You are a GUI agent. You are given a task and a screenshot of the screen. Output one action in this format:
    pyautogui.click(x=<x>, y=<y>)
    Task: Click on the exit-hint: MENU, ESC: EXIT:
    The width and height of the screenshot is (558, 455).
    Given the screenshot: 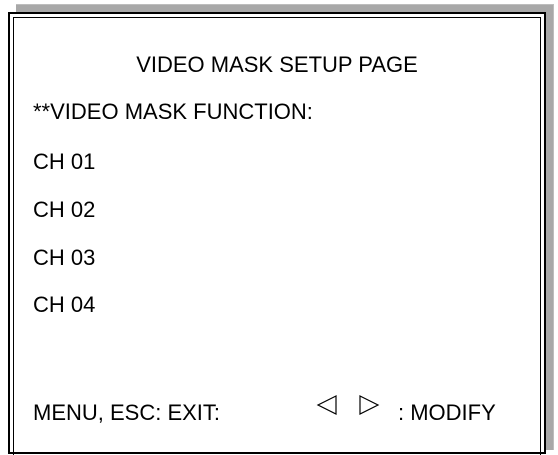 What is the action you would take?
    pyautogui.click(x=127, y=412)
    